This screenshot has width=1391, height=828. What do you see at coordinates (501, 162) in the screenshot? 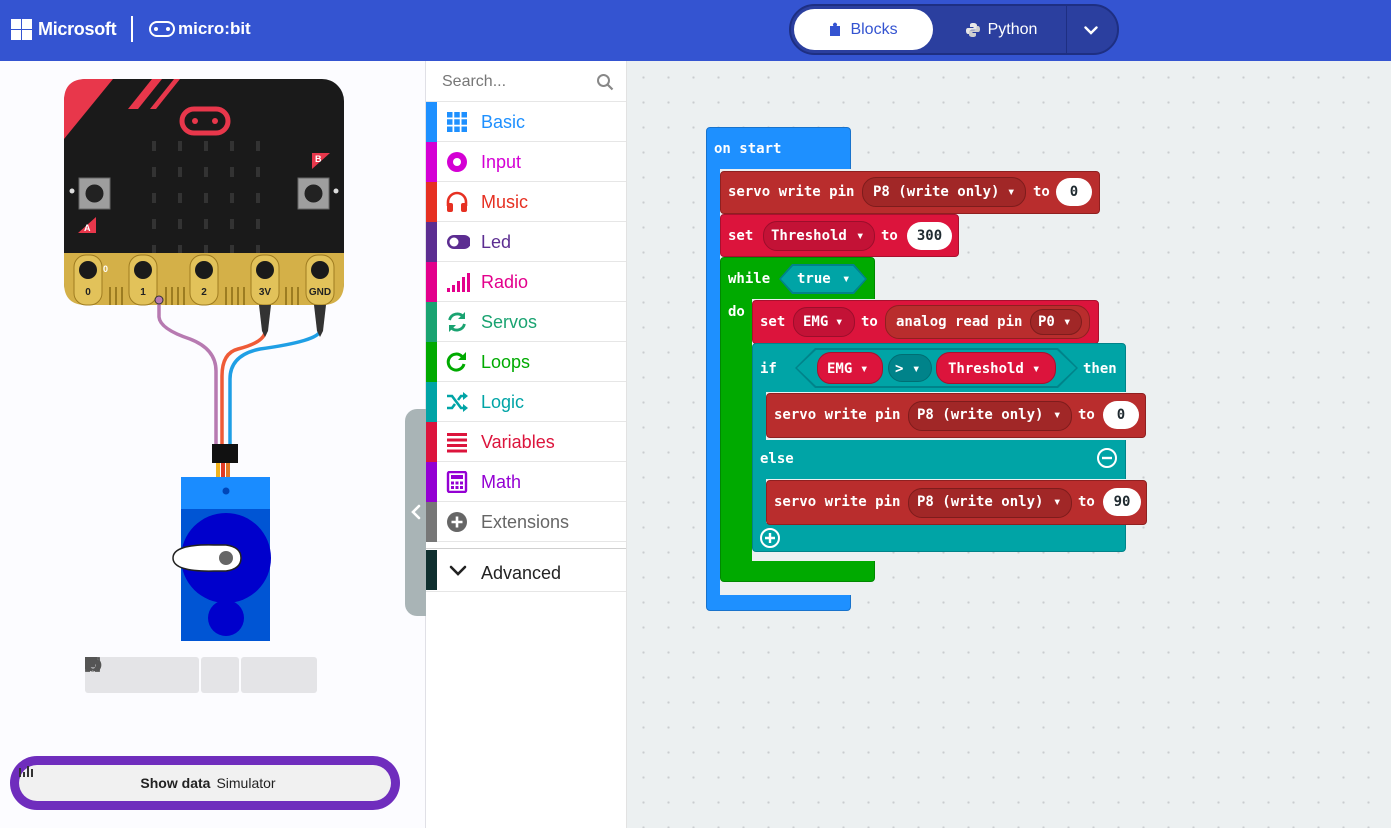
I see `category-label-input: Input` at bounding box center [501, 162].